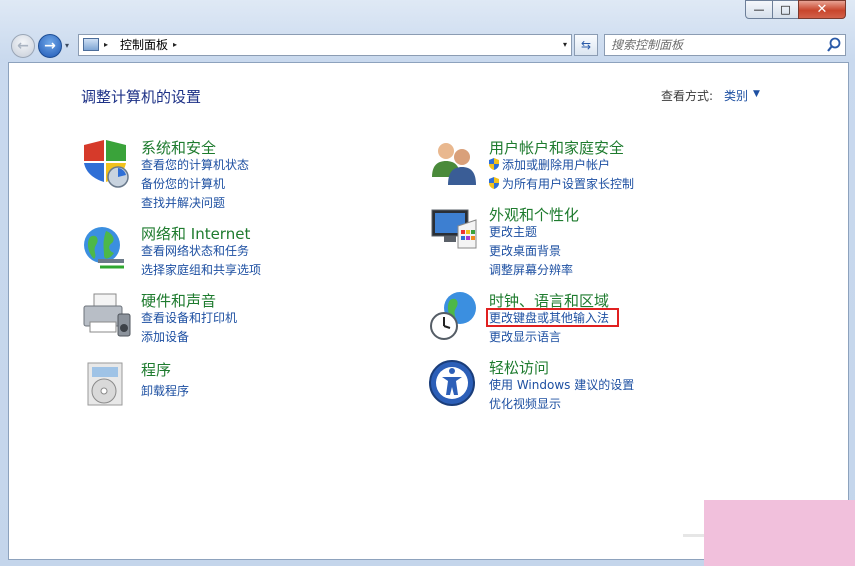 Image resolution: width=855 pixels, height=566 pixels. I want to click on network-globe-icon, so click(106, 249).